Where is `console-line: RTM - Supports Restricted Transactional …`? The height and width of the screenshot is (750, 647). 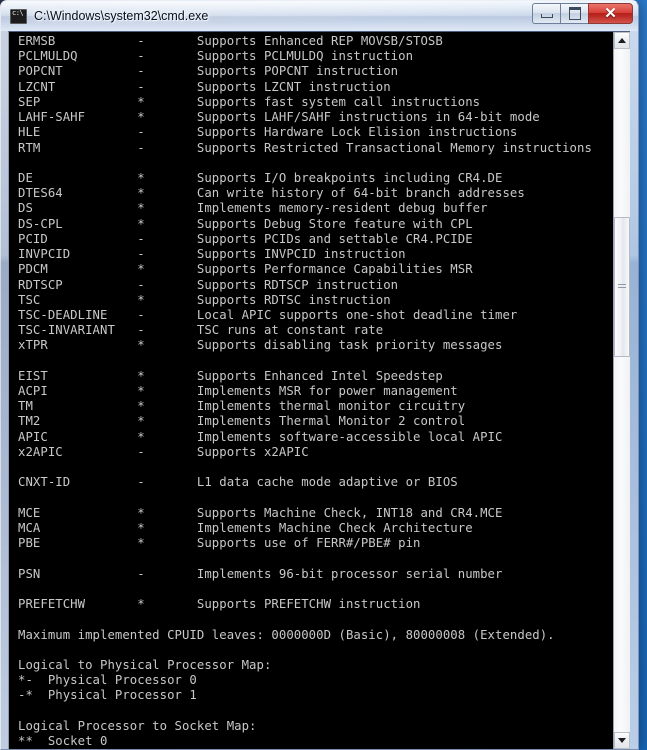
console-line: RTM - Supports Restricted Transactional … is located at coordinates (305, 147).